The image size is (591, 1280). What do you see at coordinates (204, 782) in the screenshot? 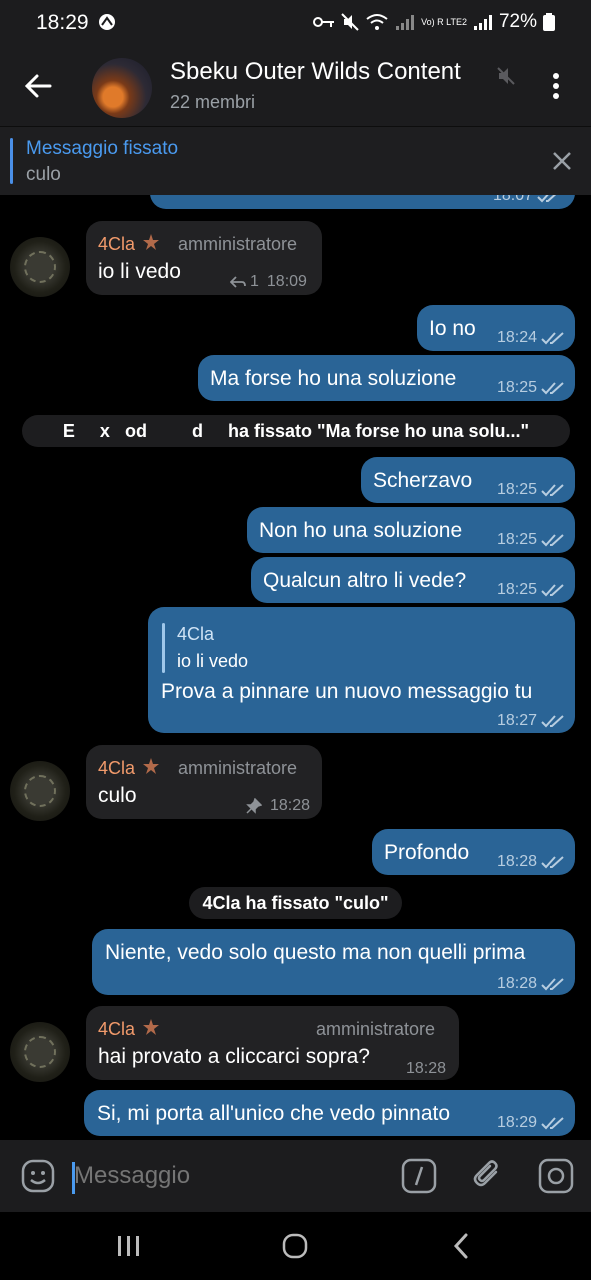
I see `message-bubble-incoming: 4Cla amministratore culo 18:28` at bounding box center [204, 782].